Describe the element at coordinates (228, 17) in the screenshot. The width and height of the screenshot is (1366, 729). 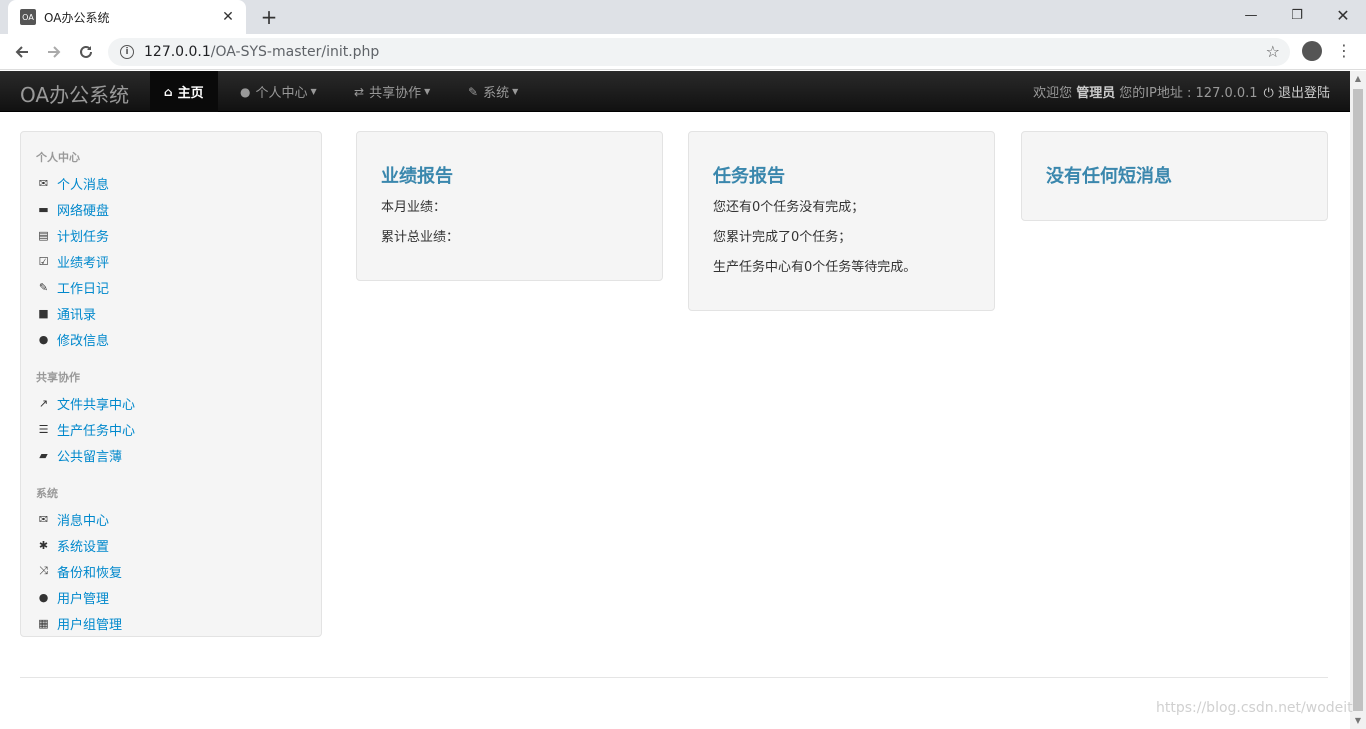
I see `close-tab-icon: ✕` at that location.